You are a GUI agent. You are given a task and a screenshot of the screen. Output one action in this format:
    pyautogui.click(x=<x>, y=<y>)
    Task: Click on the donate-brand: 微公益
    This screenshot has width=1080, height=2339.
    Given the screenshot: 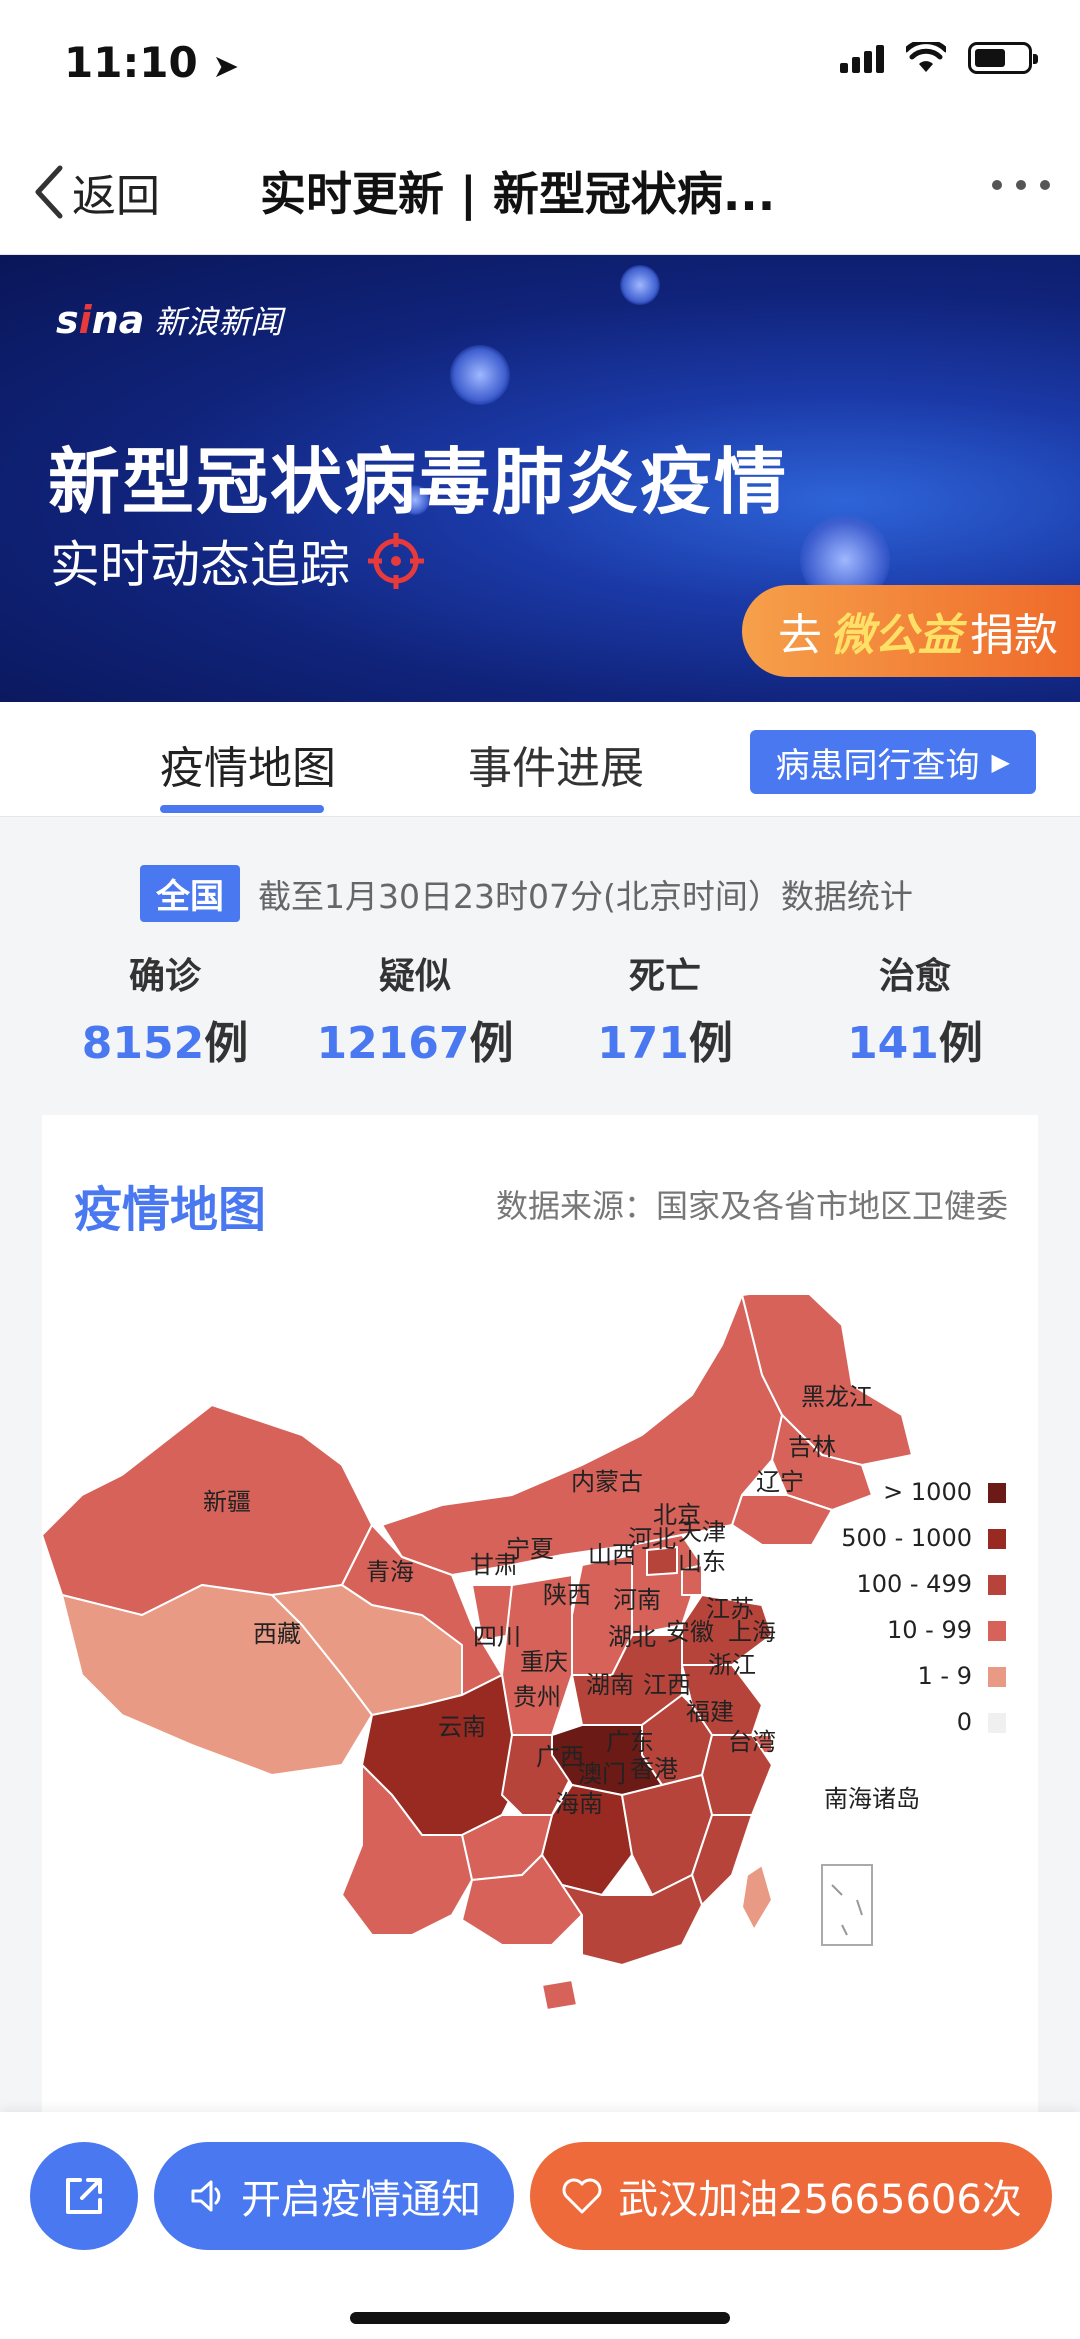 What is the action you would take?
    pyautogui.click(x=896, y=635)
    